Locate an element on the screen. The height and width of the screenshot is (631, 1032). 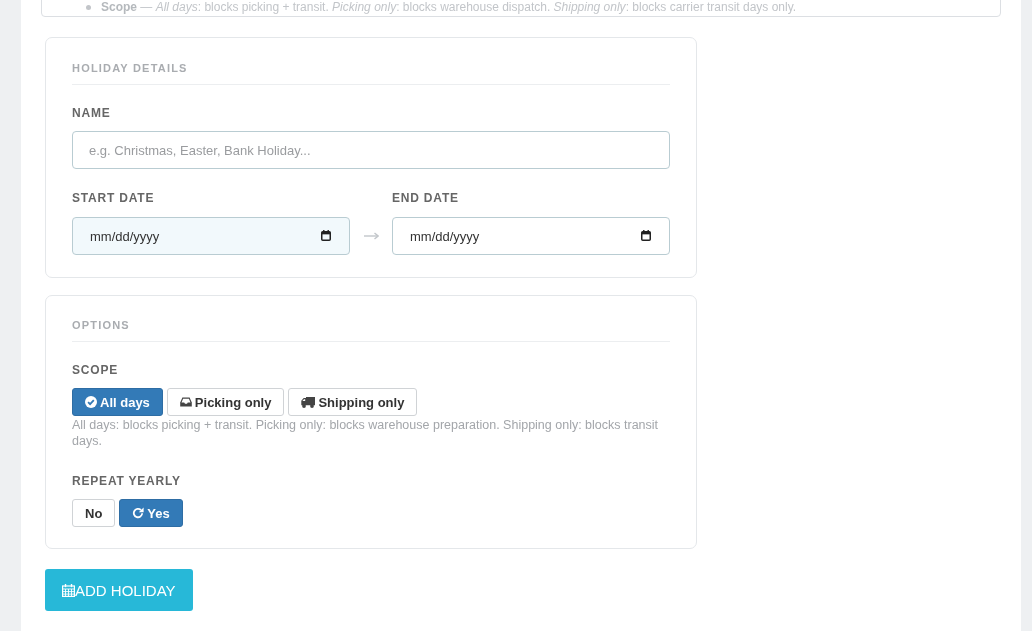
scope-option: Shipping only is located at coordinates (353, 402).